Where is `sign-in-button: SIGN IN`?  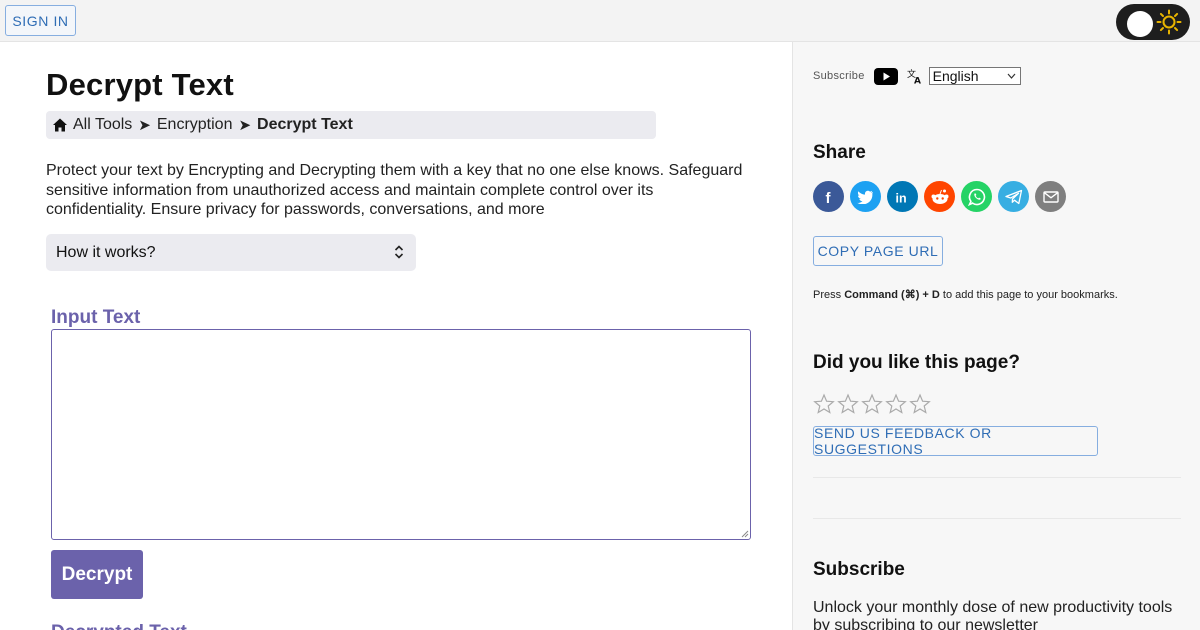 sign-in-button: SIGN IN is located at coordinates (40, 20).